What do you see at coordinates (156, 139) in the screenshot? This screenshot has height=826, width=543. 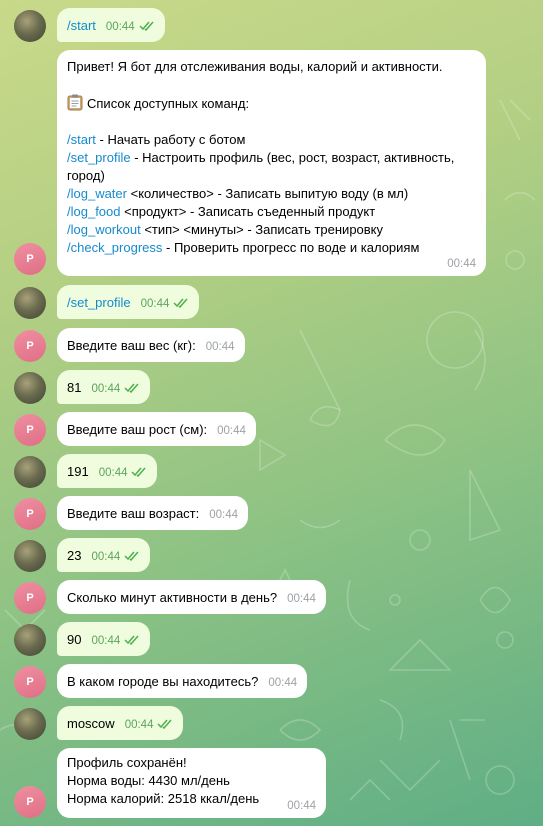 I see `command-item: /start - Начать работу с ботом` at bounding box center [156, 139].